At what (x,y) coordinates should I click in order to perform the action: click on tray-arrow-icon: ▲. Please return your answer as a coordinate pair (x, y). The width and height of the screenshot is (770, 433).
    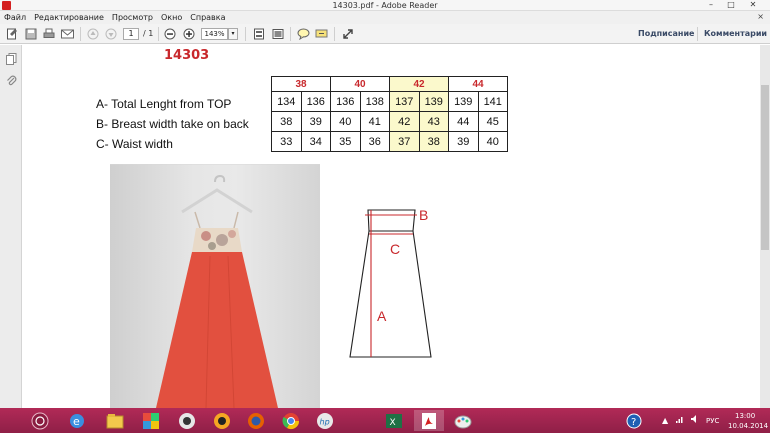
    Looking at the image, I should click on (665, 420).